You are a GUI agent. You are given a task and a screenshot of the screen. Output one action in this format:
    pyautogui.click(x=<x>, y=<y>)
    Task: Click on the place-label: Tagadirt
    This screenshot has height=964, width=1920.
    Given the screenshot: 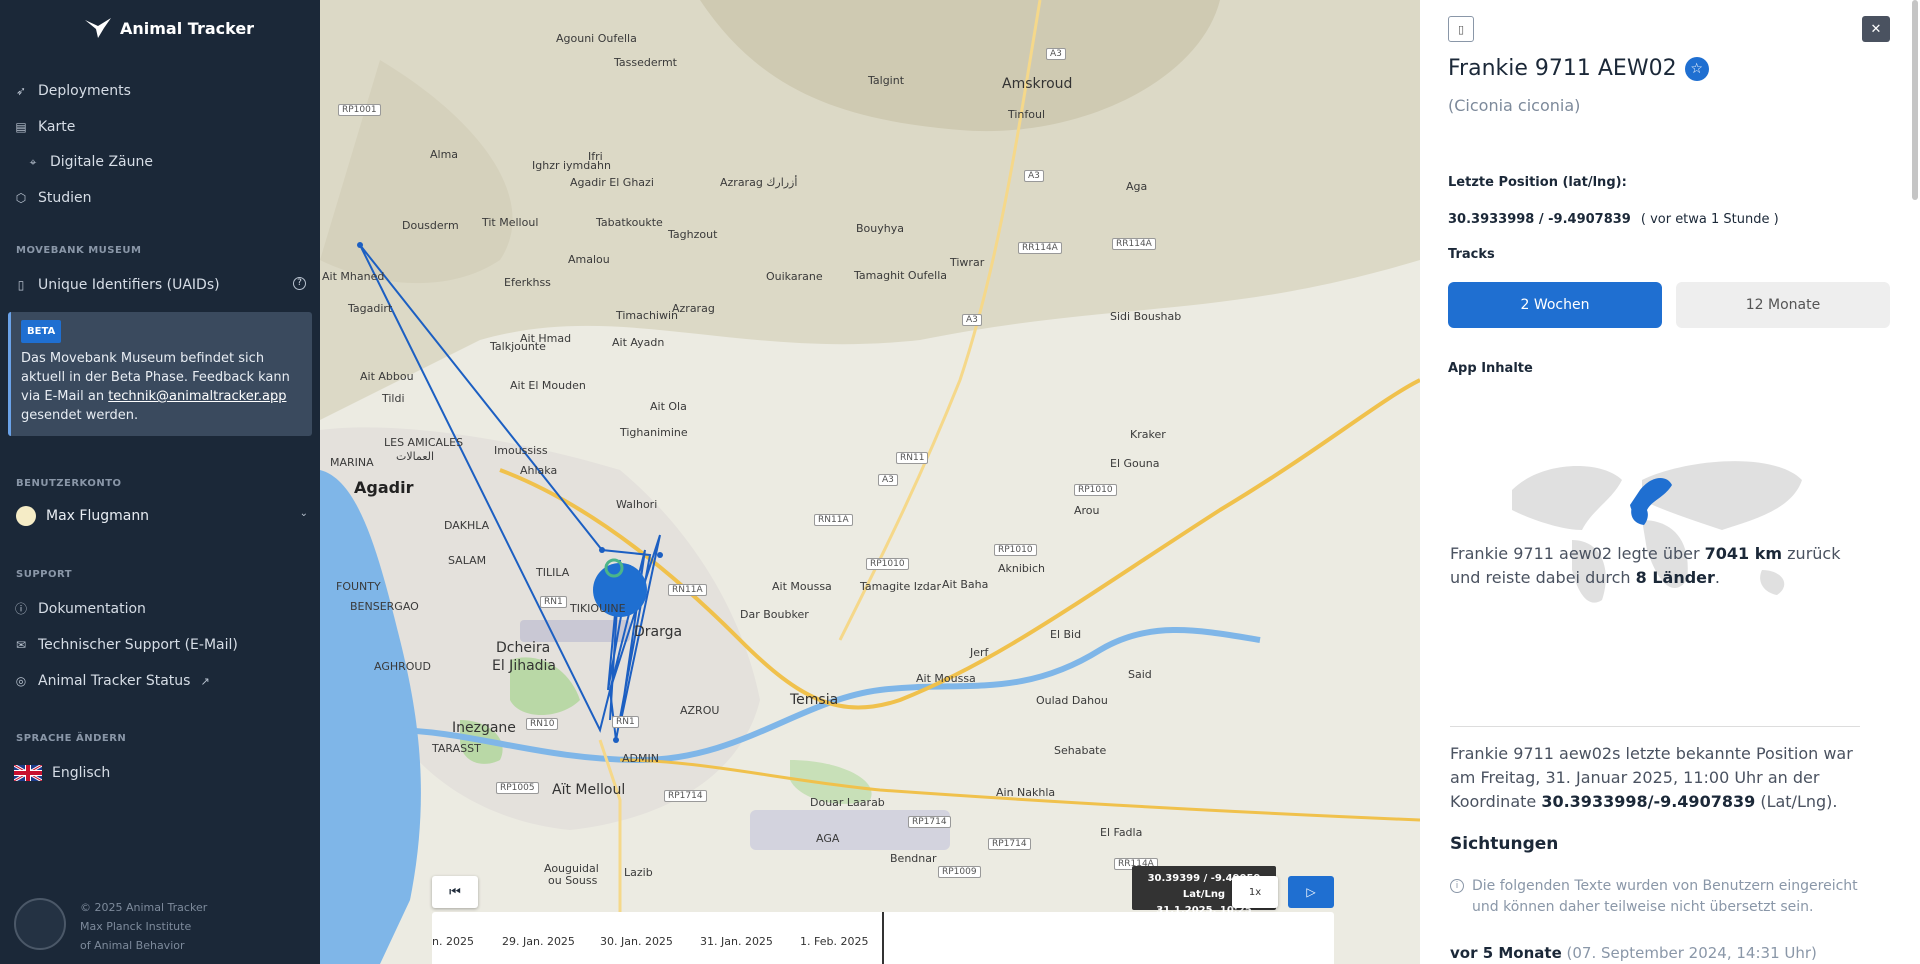 What is the action you would take?
    pyautogui.click(x=370, y=308)
    